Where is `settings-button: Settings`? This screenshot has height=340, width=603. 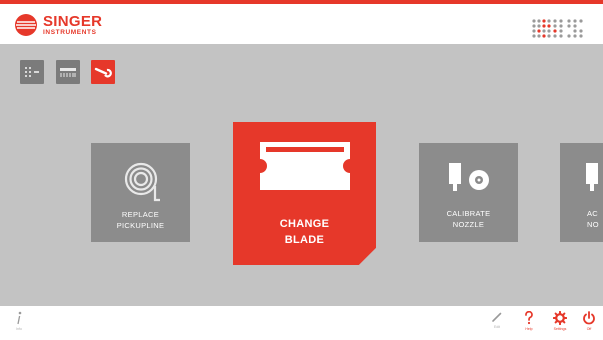
settings-button: Settings is located at coordinates (560, 321).